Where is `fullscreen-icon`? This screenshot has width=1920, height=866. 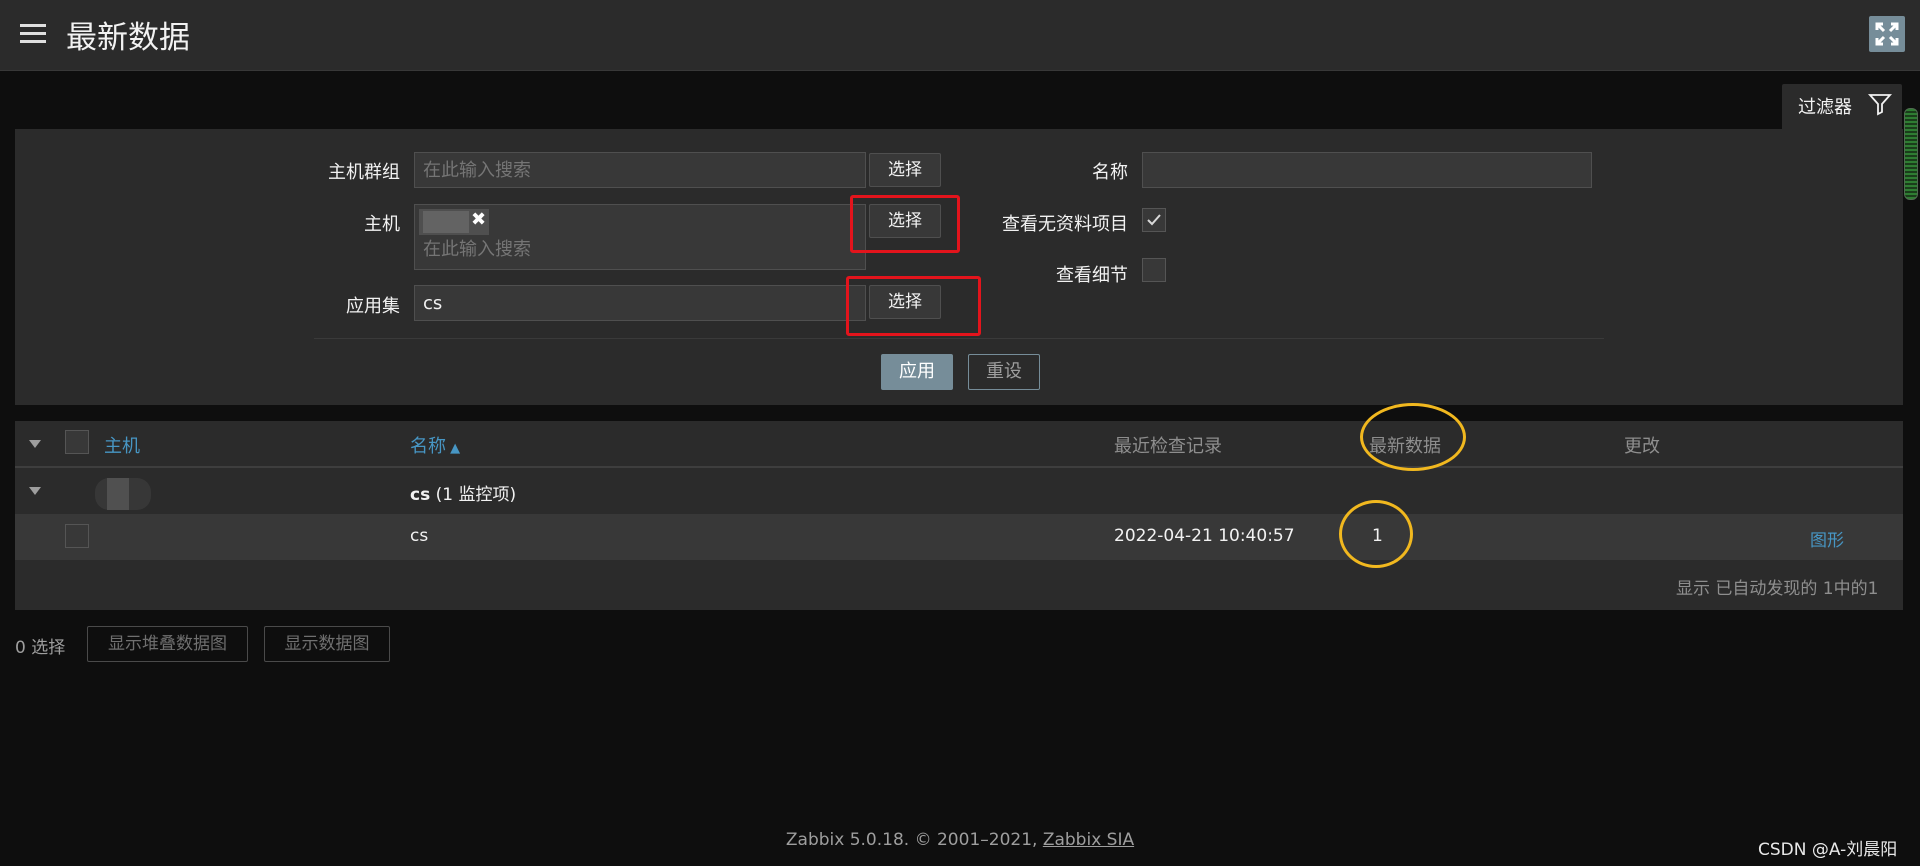 fullscreen-icon is located at coordinates (1887, 34).